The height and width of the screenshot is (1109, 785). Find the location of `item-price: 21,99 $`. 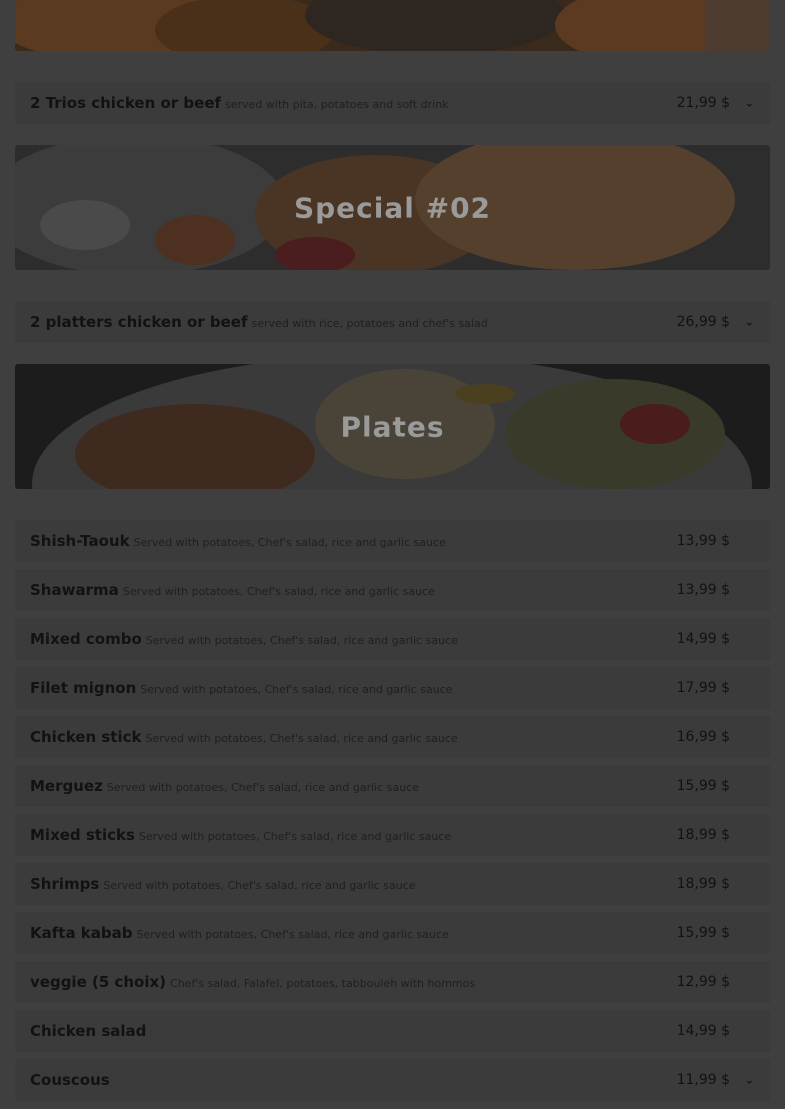

item-price: 21,99 $ is located at coordinates (703, 103).